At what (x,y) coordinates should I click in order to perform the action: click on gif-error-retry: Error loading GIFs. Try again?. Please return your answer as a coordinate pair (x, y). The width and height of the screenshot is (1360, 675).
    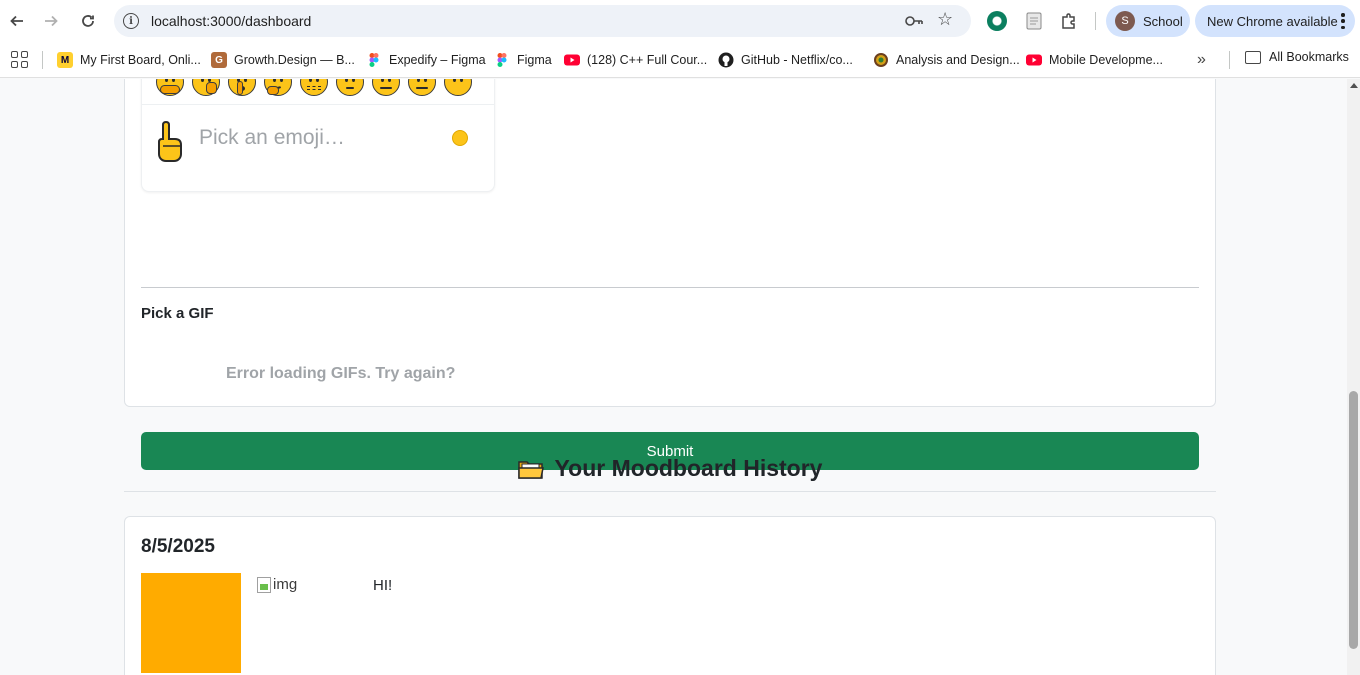
    Looking at the image, I should click on (340, 374).